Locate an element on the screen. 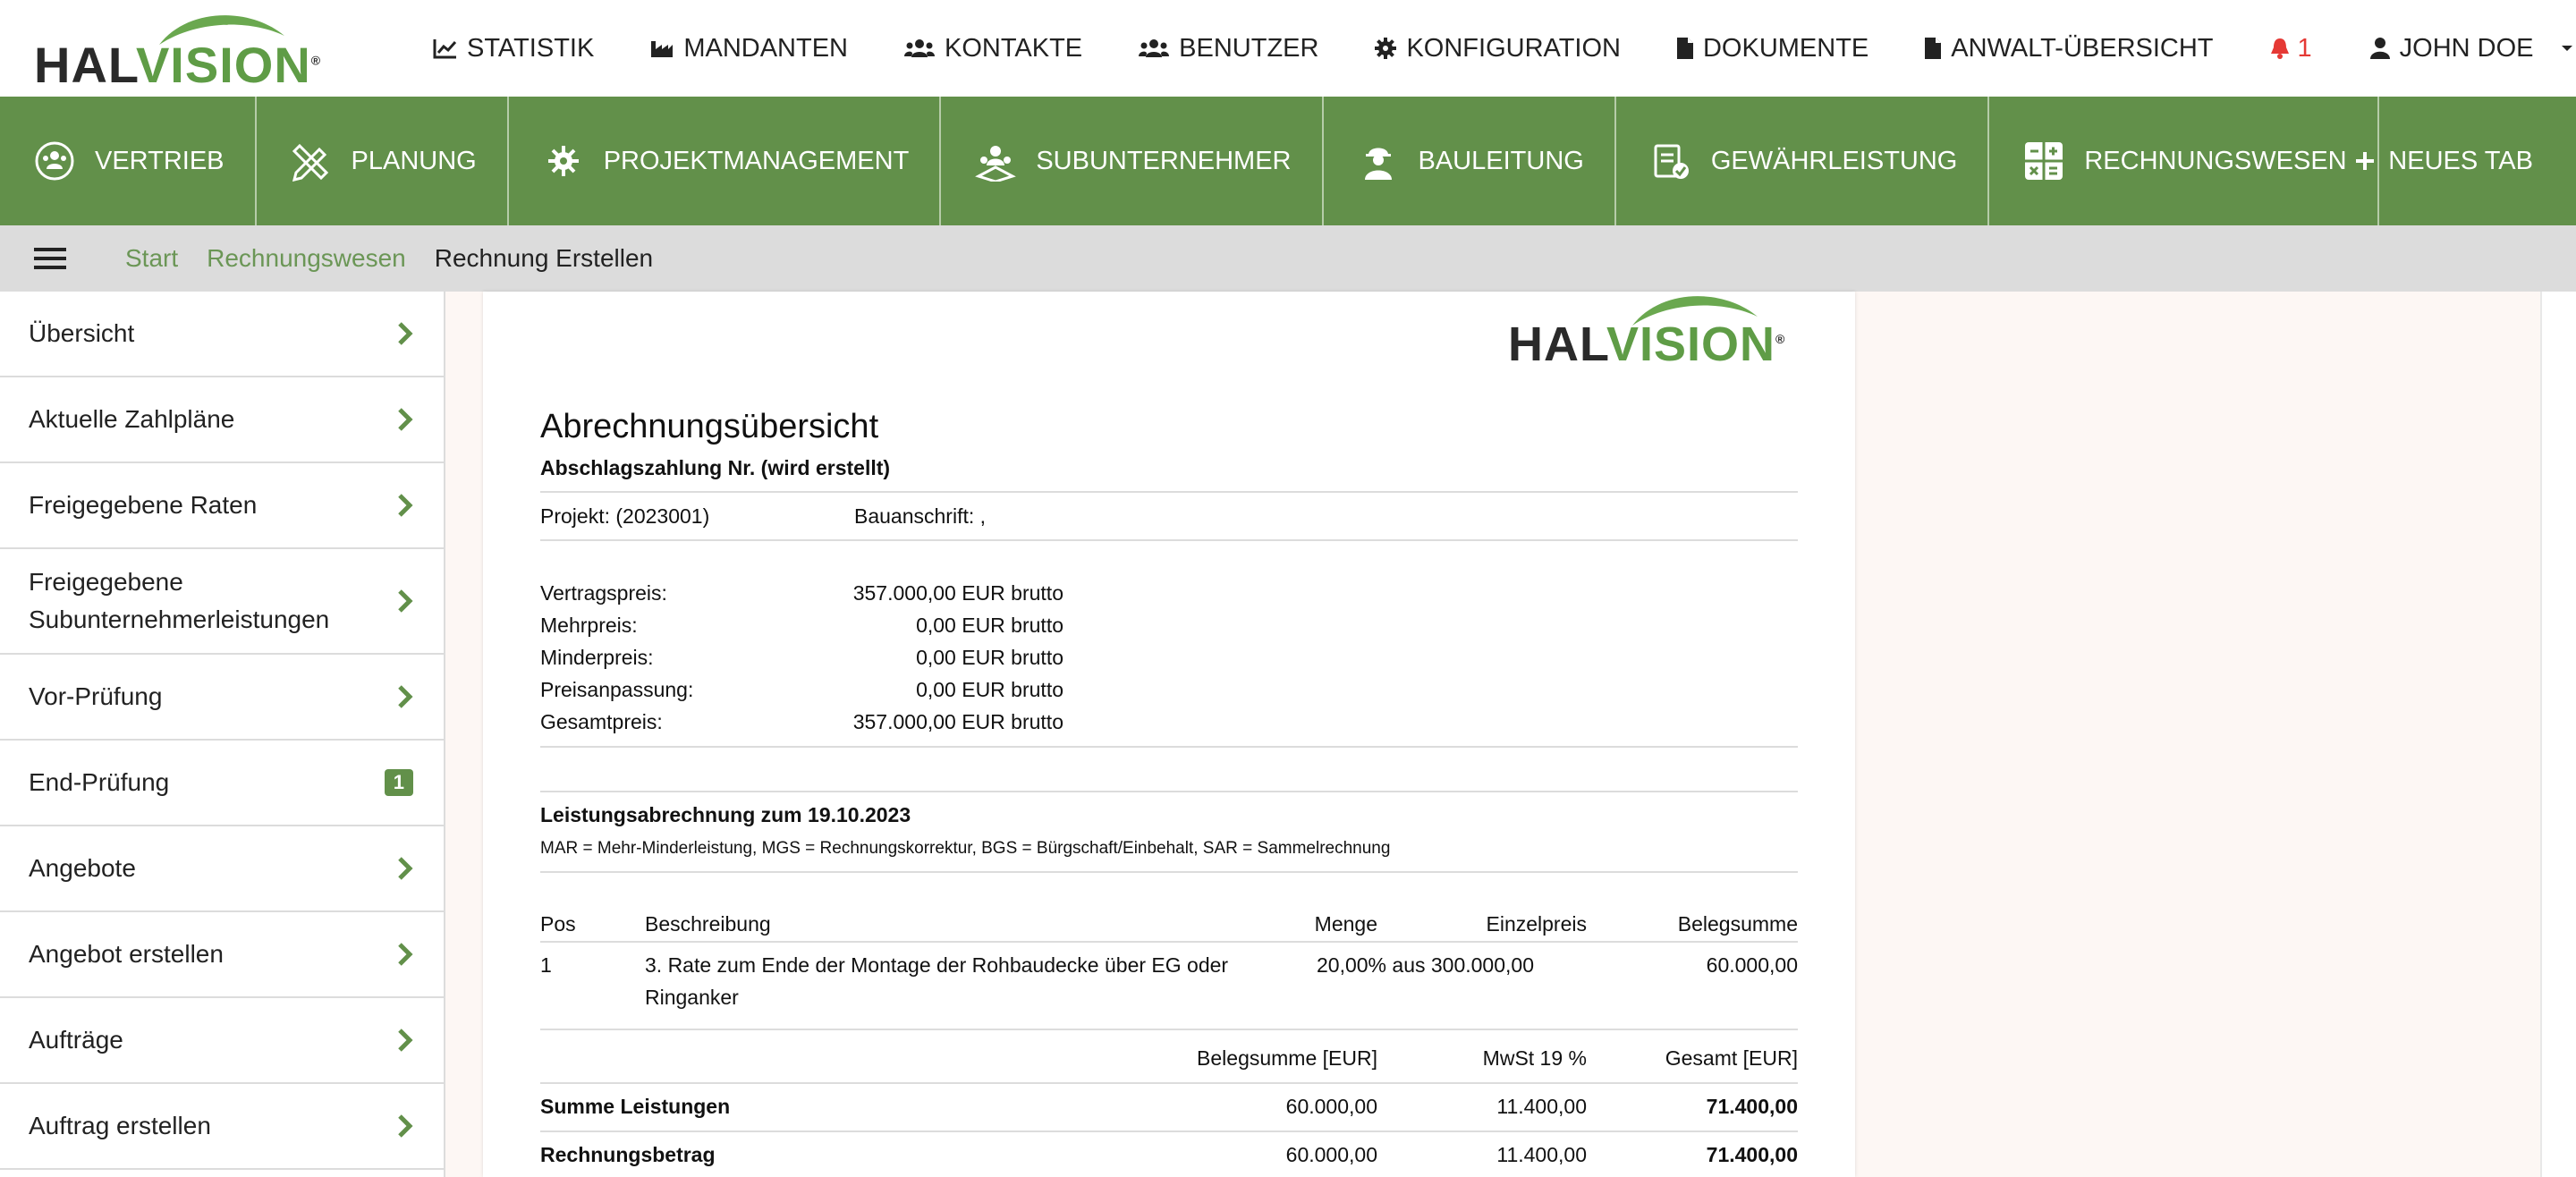 The image size is (2576, 1177). sum-header-gross: Gesamt [EUR] is located at coordinates (1731, 1058).